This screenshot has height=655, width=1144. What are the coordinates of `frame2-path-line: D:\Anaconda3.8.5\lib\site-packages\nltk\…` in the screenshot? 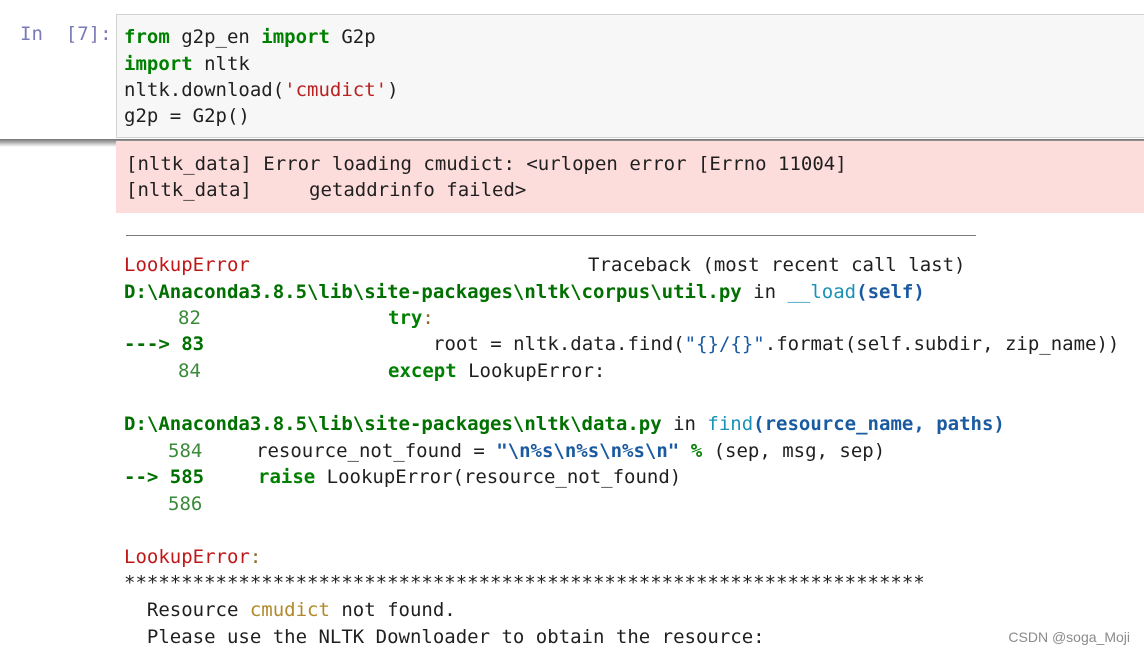 It's located at (564, 424).